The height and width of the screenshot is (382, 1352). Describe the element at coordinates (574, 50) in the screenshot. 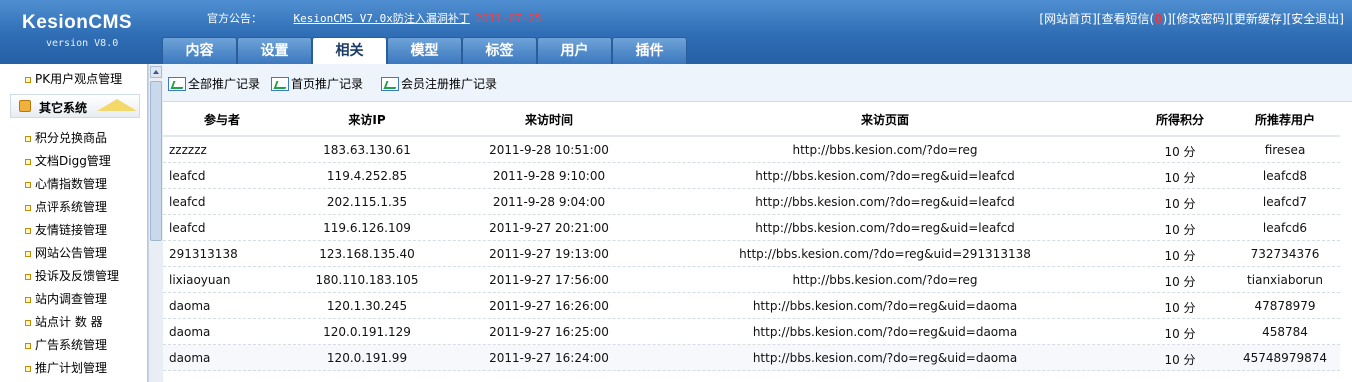

I see `tab-5: 用户` at that location.